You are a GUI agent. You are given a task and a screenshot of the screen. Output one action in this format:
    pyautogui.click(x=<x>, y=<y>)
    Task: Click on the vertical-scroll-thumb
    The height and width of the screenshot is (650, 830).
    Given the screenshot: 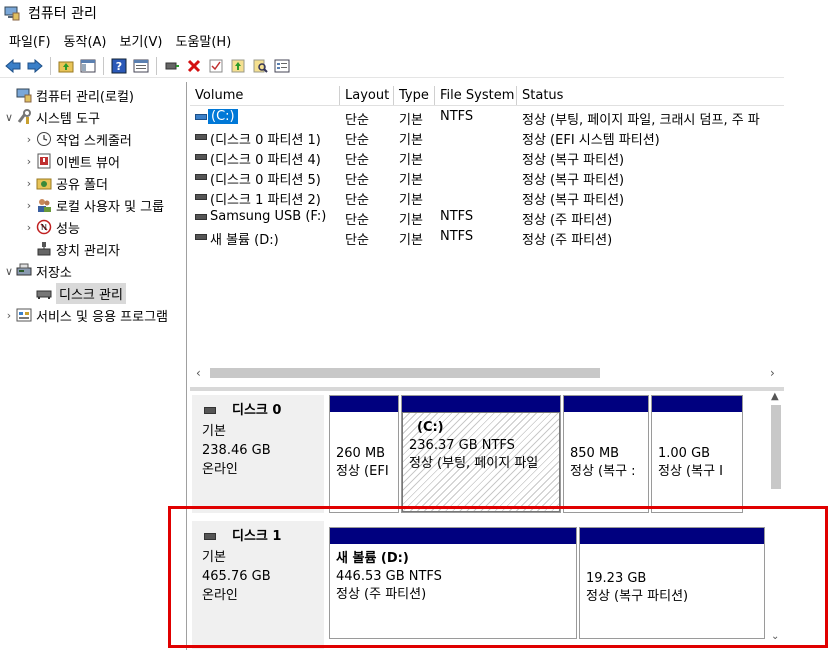 What is the action you would take?
    pyautogui.click(x=776, y=447)
    